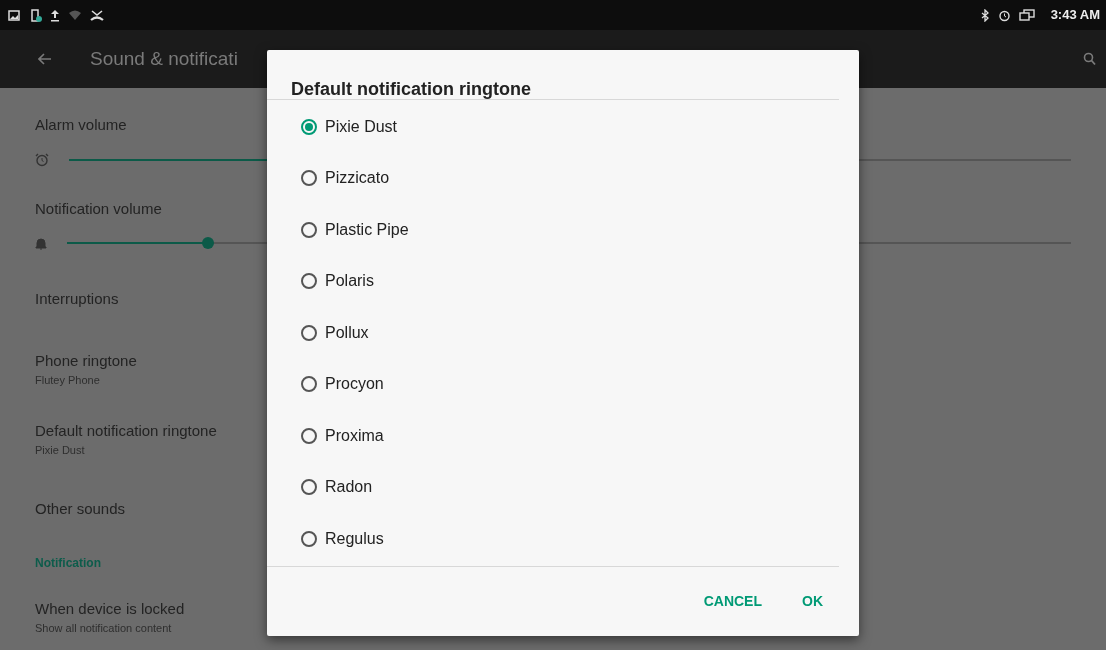 The width and height of the screenshot is (1106, 650). What do you see at coordinates (45, 59) in the screenshot?
I see `back-arrow-icon` at bounding box center [45, 59].